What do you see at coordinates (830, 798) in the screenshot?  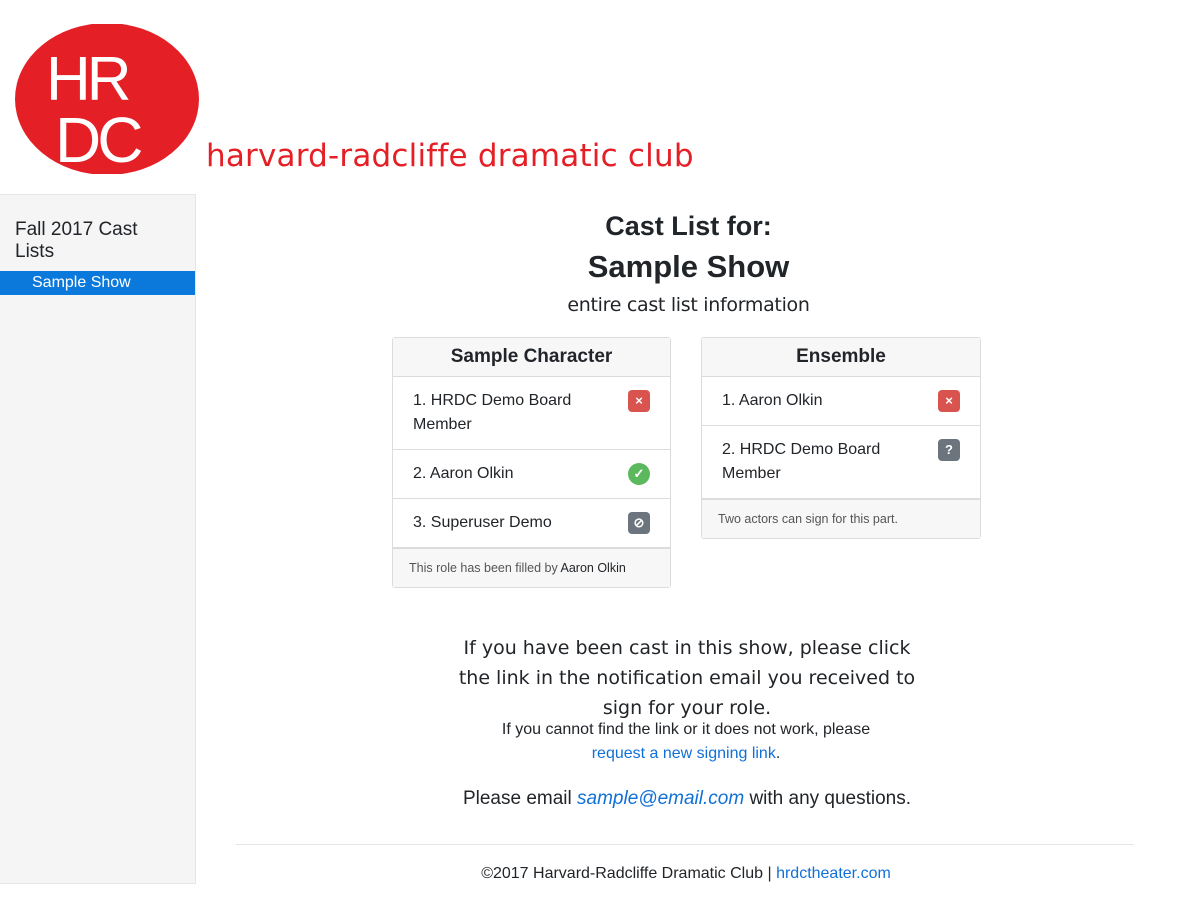 I see `email-suffix: with any questions.` at bounding box center [830, 798].